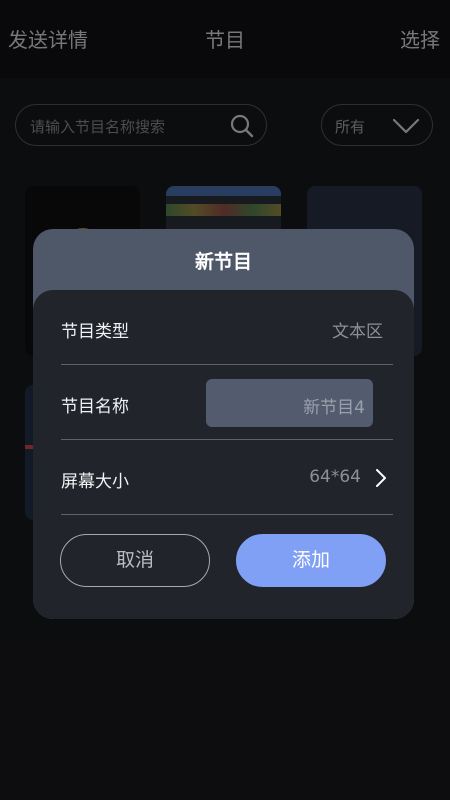 The width and height of the screenshot is (450, 800). I want to click on program-name-label: 节目名称, so click(95, 407).